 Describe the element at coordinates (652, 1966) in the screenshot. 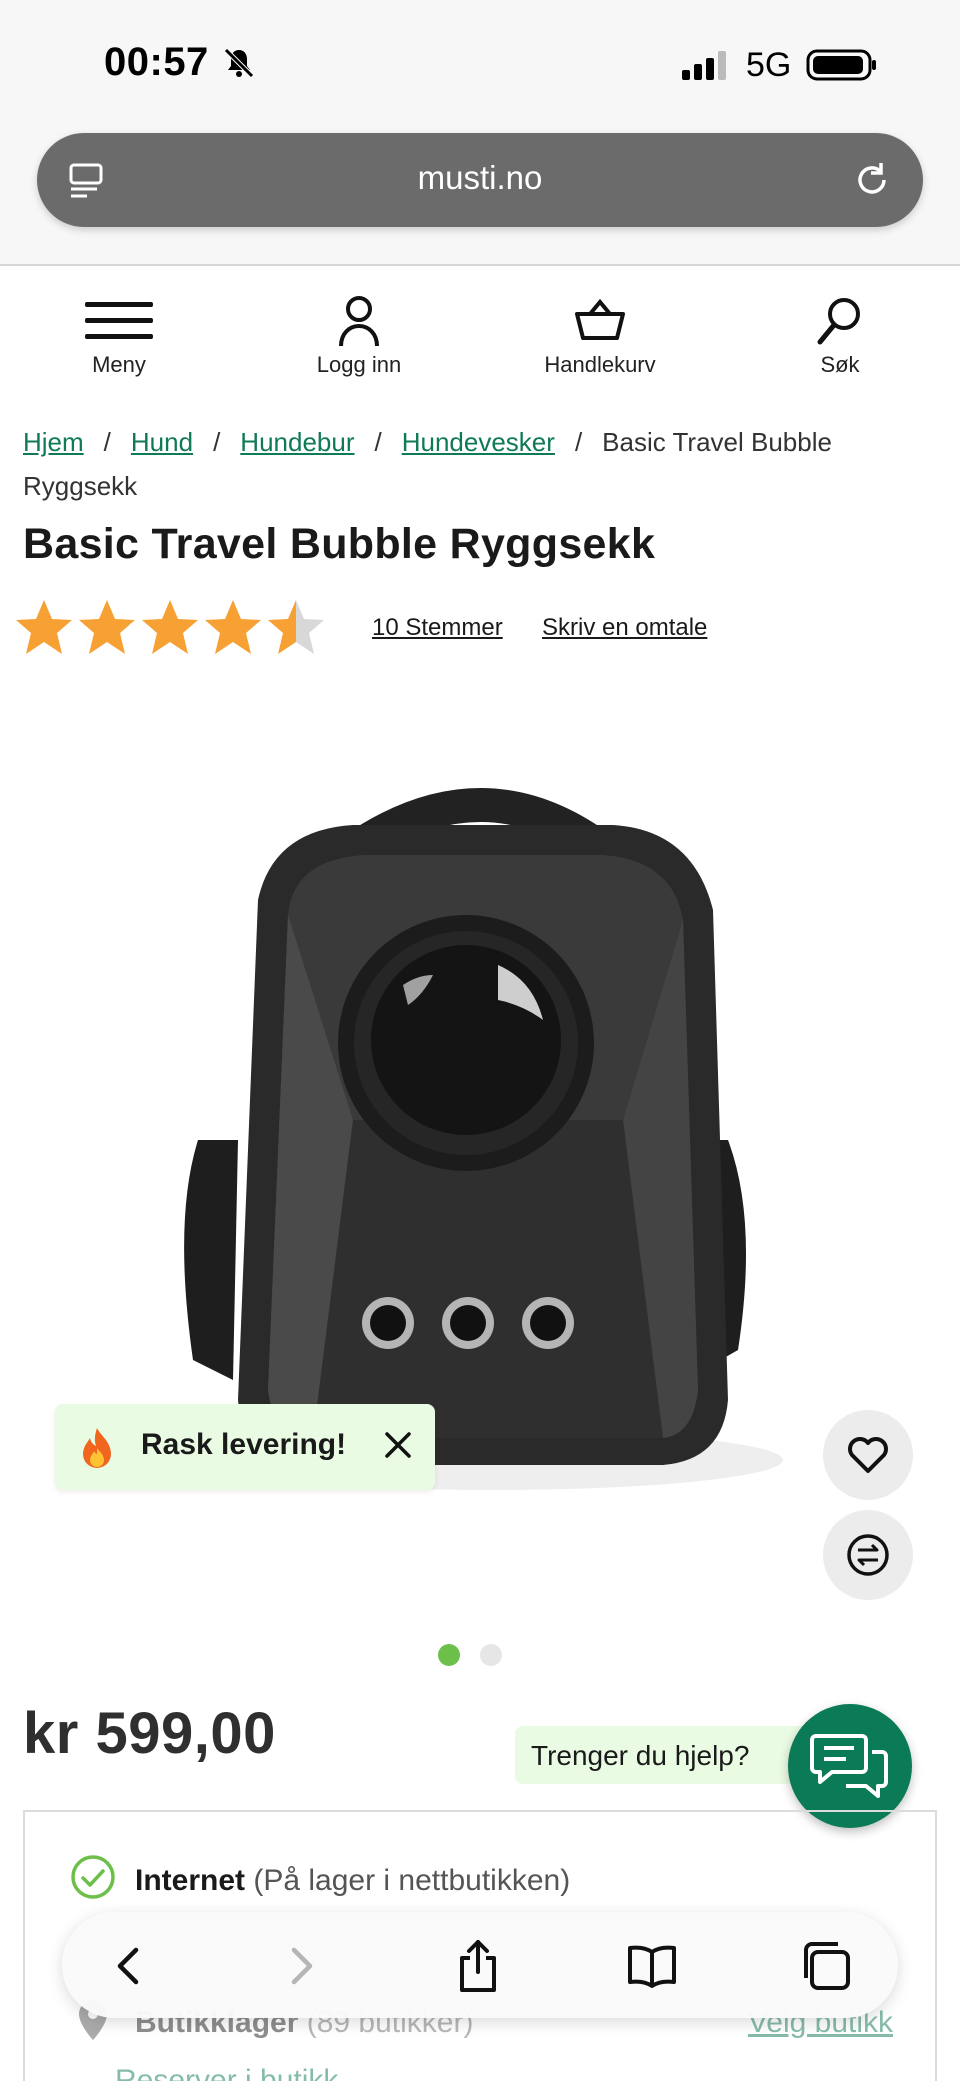

I see `bookmarks-icon` at that location.